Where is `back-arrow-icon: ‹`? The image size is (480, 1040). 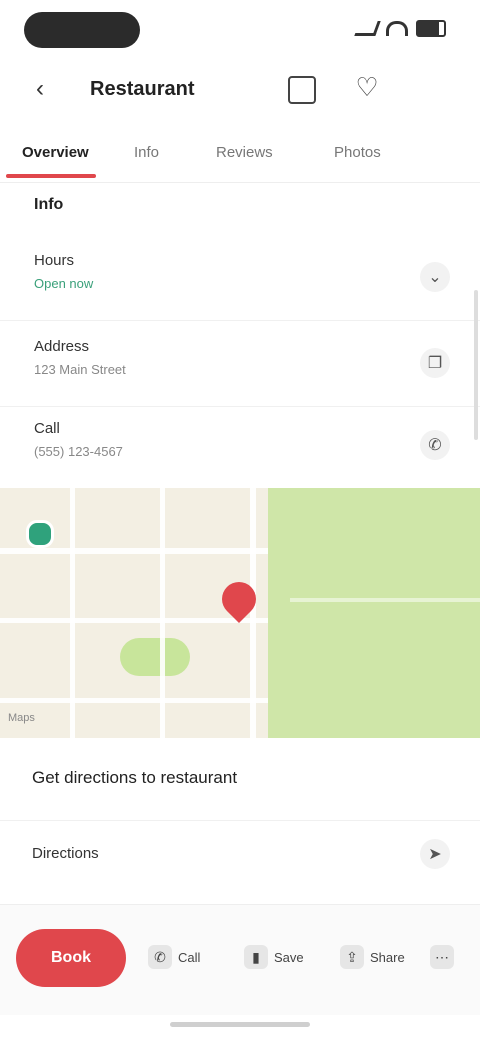 back-arrow-icon: ‹ is located at coordinates (47, 89).